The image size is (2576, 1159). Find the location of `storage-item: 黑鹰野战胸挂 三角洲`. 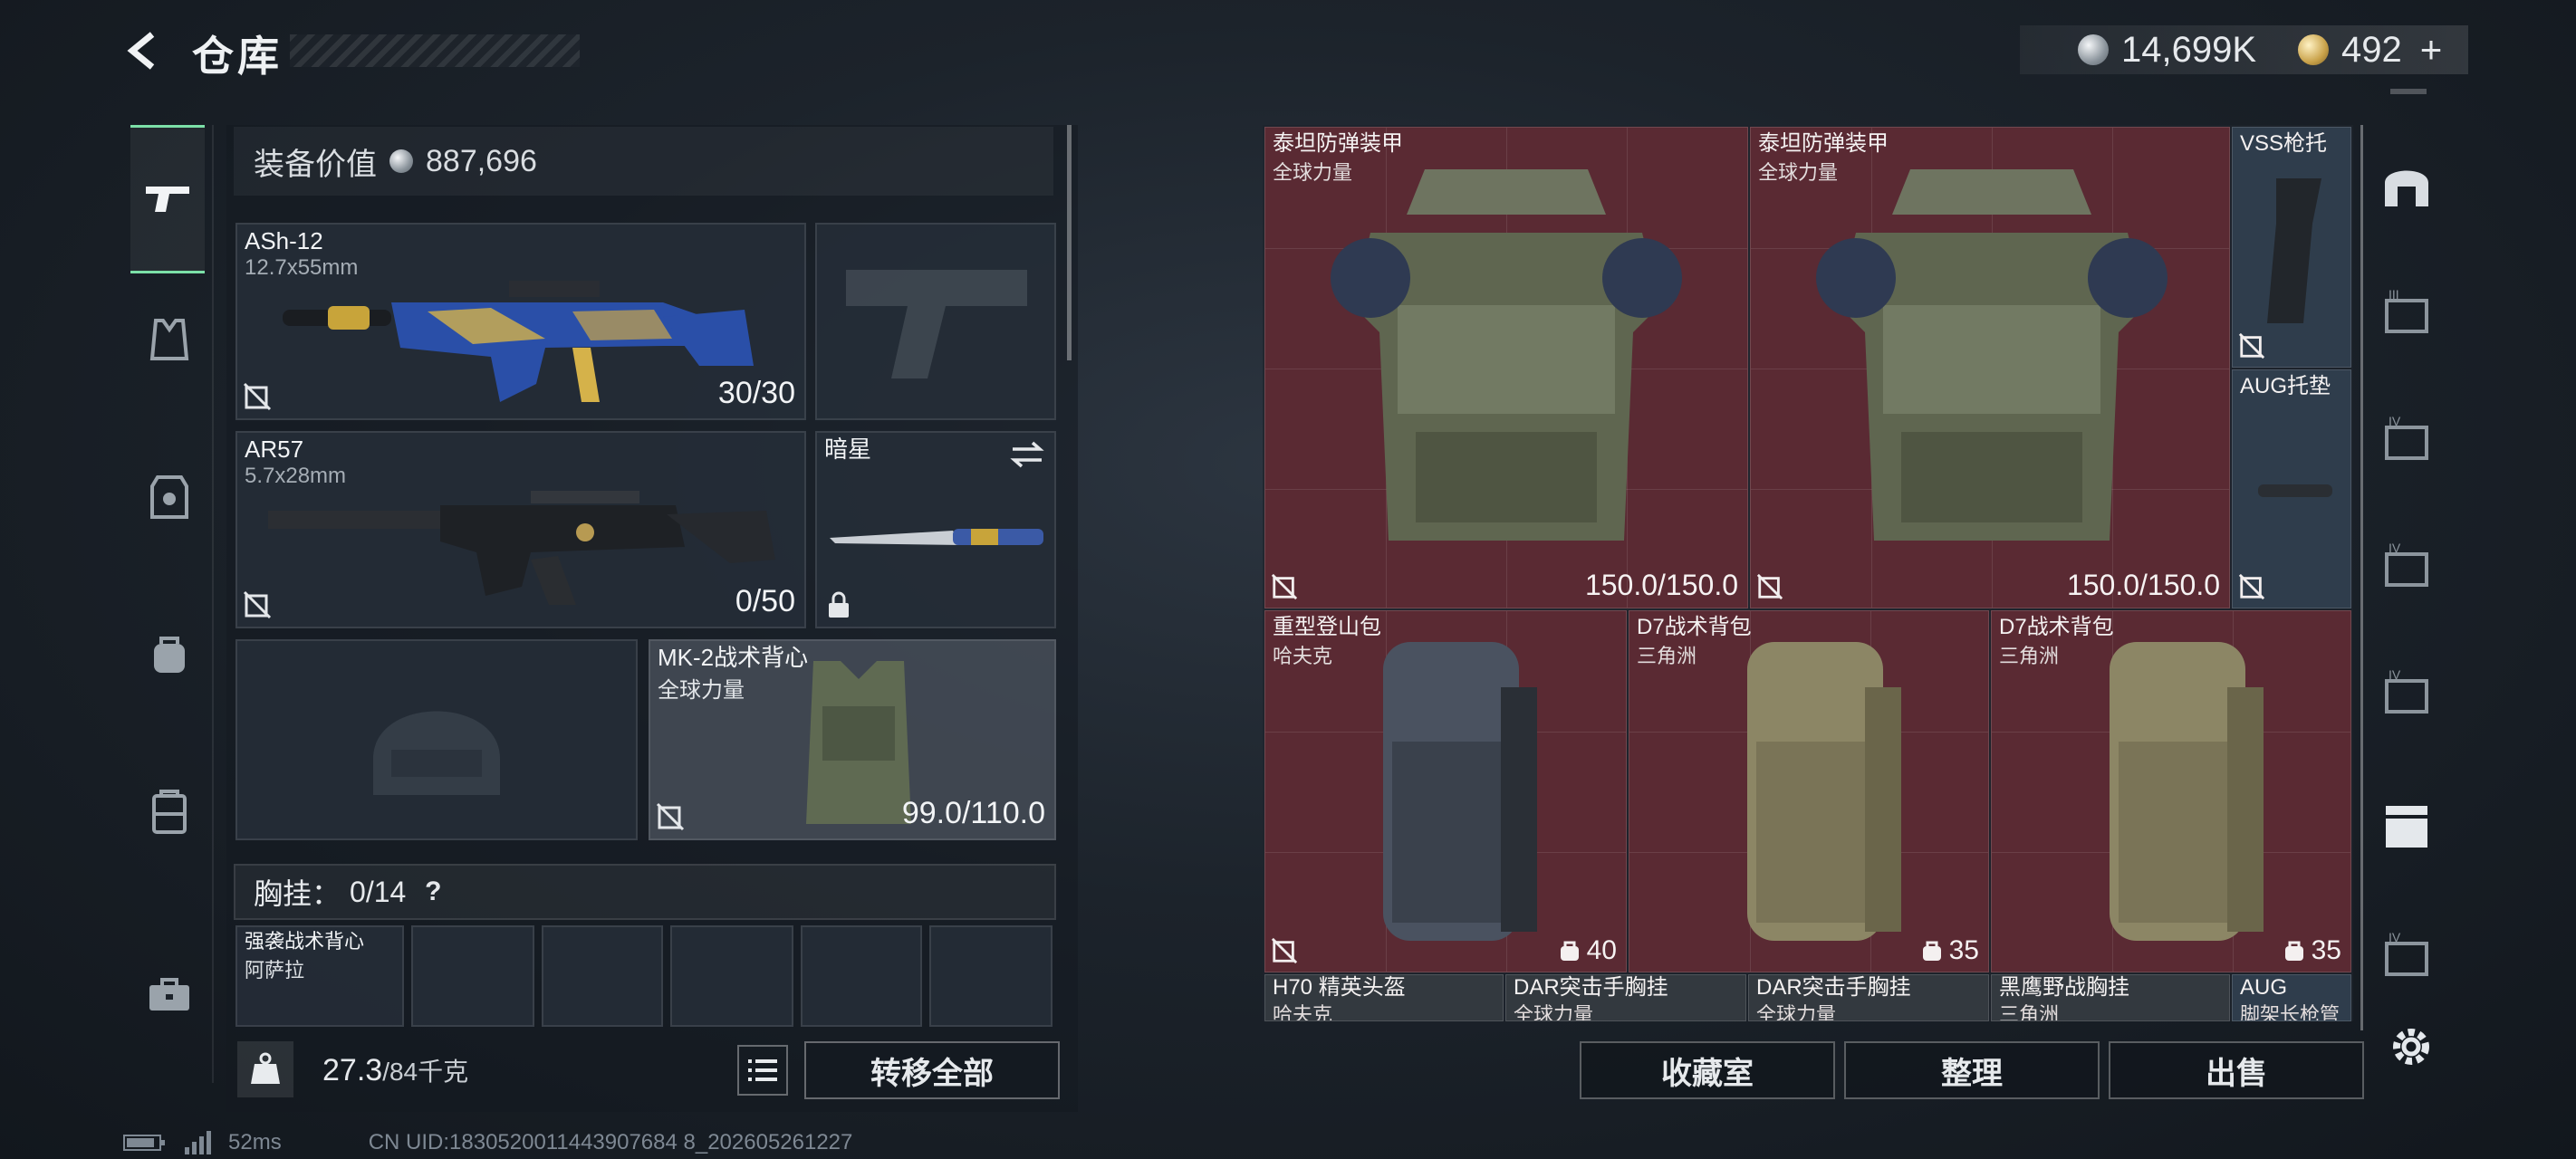

storage-item: 黑鹰野战胸挂 三角洲 is located at coordinates (2110, 997).